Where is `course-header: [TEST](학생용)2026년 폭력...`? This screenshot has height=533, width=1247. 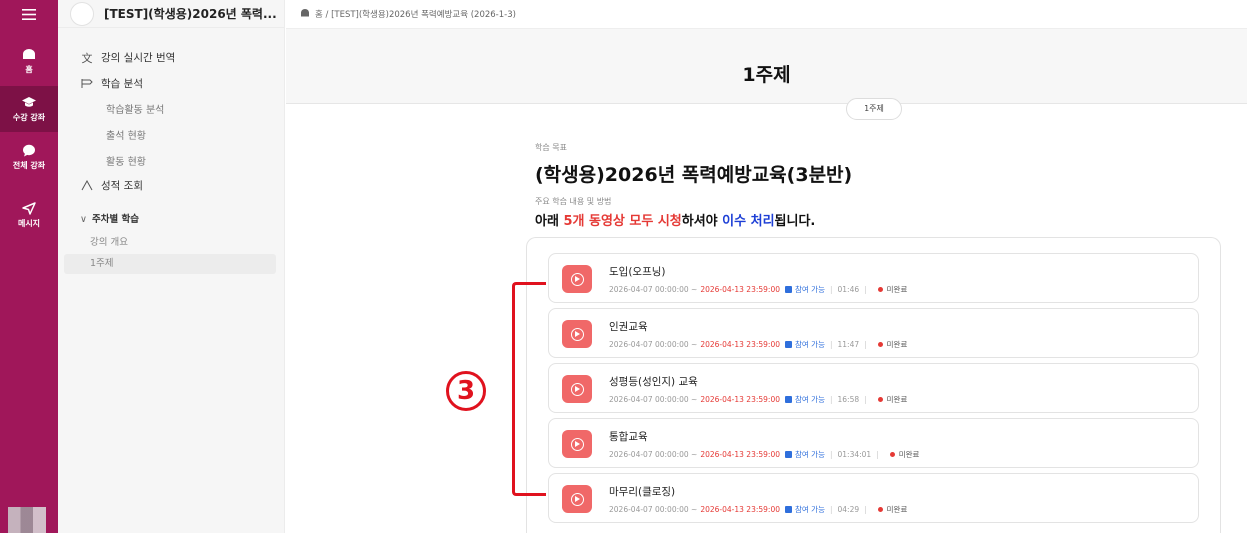 course-header: [TEST](학생용)2026년 폭력... is located at coordinates (171, 14).